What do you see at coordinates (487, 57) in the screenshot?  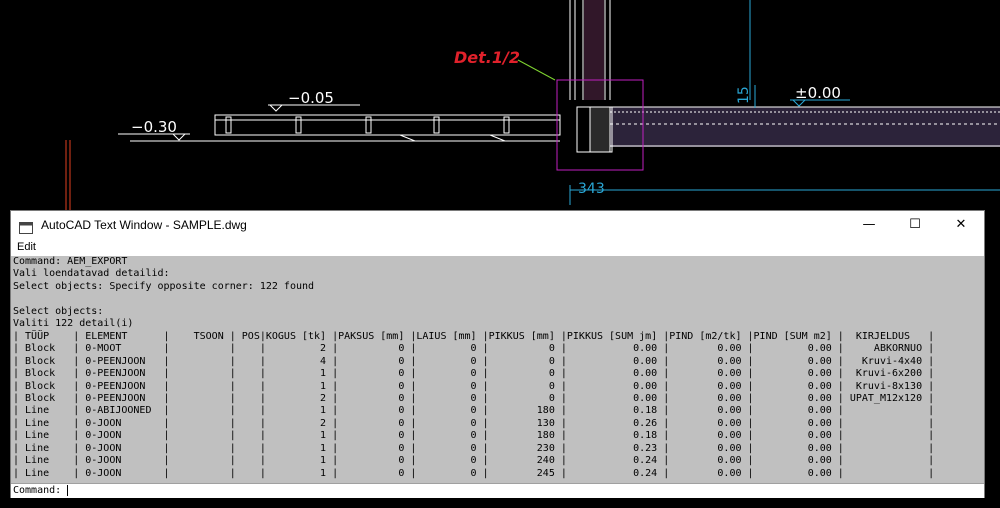 I see `detail-callout-label: Det.1/2` at bounding box center [487, 57].